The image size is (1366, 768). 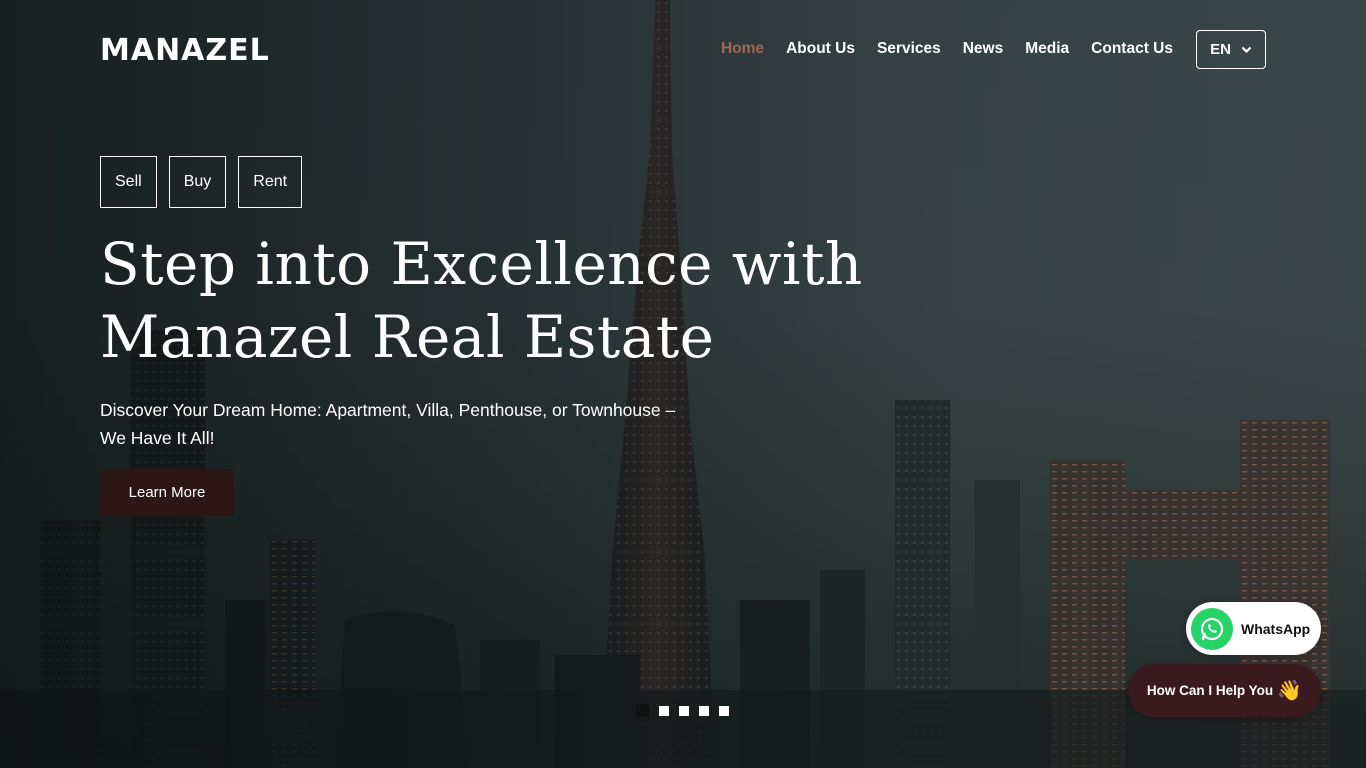 I want to click on tab-sell: Sell, so click(x=128, y=182).